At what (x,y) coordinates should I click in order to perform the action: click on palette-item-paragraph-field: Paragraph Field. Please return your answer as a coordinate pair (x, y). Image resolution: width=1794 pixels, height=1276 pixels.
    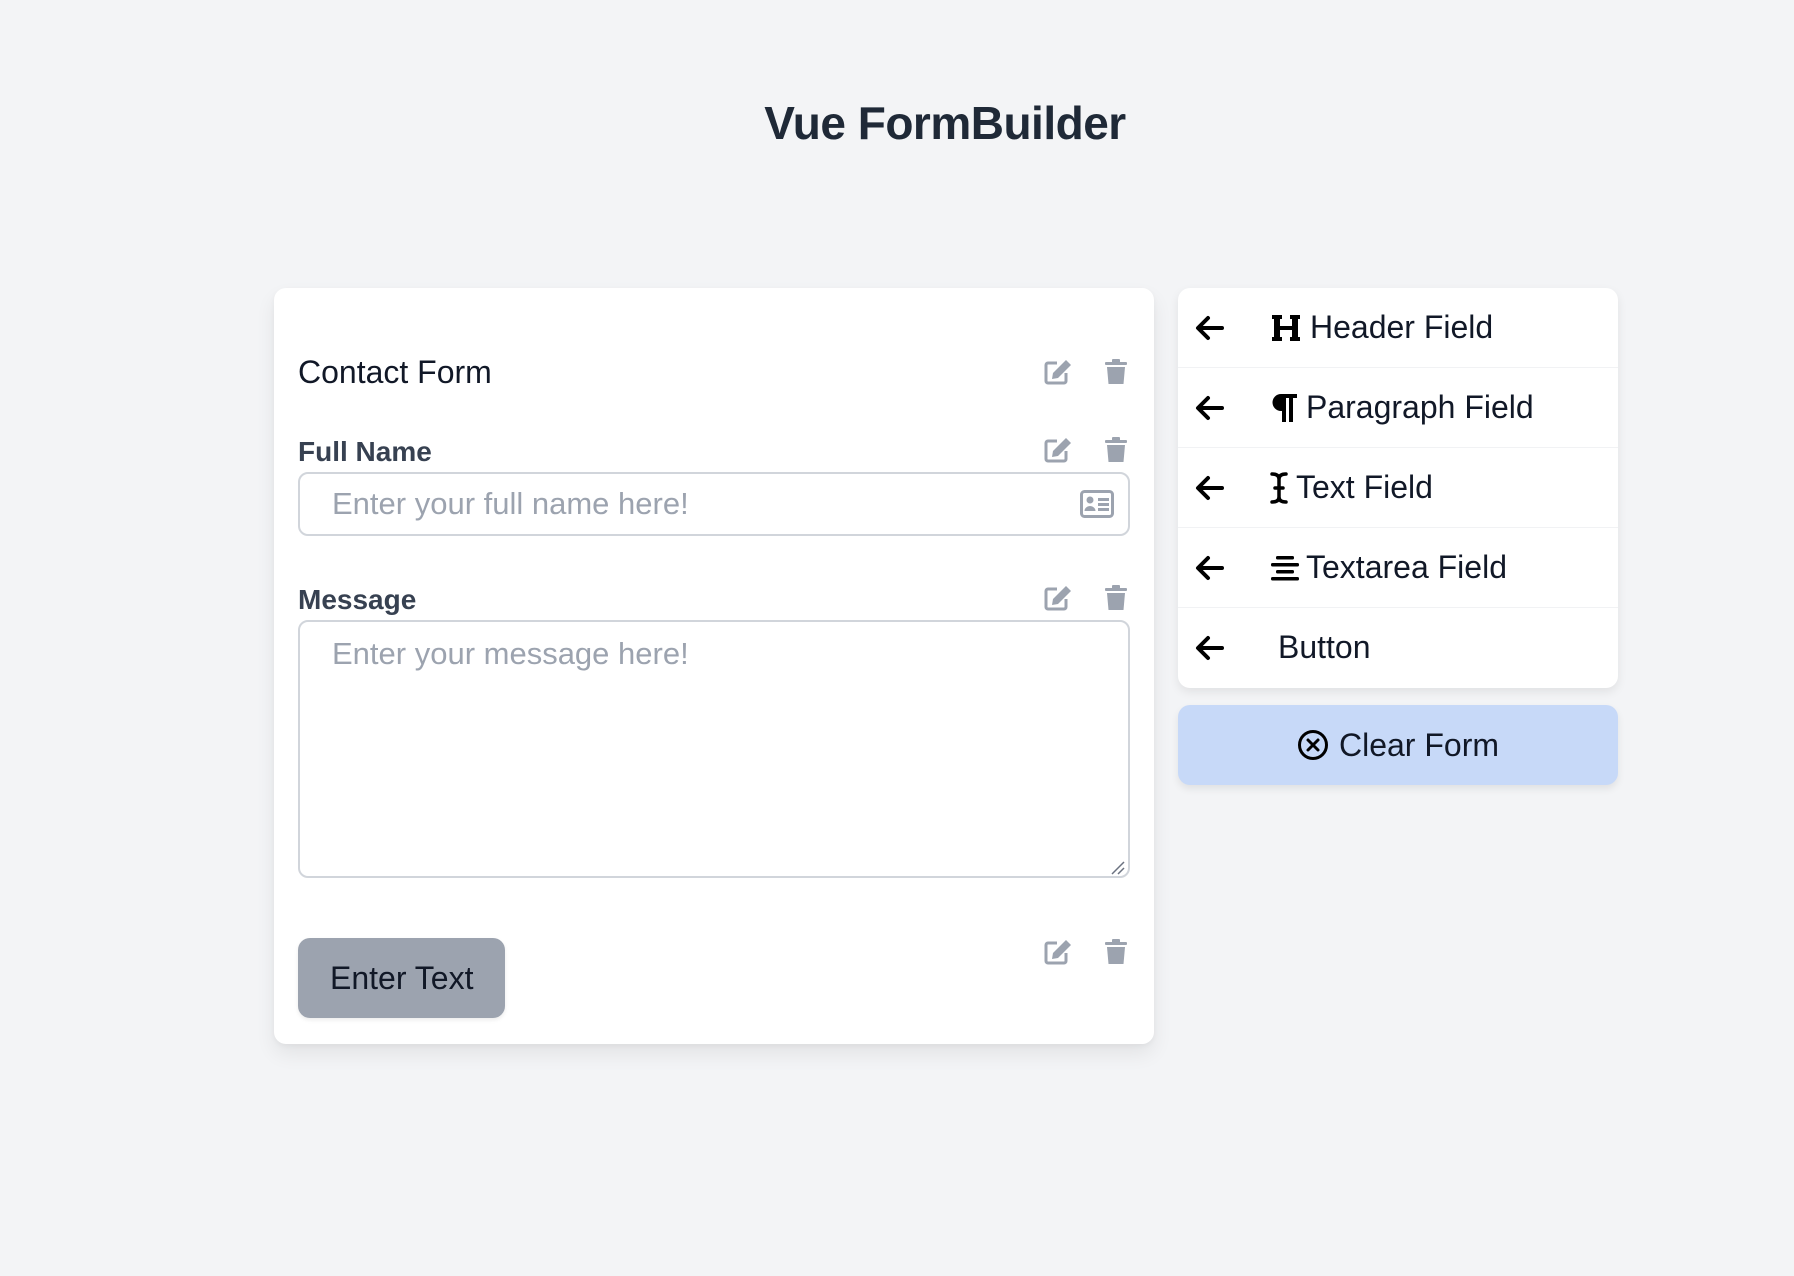
    Looking at the image, I should click on (1398, 408).